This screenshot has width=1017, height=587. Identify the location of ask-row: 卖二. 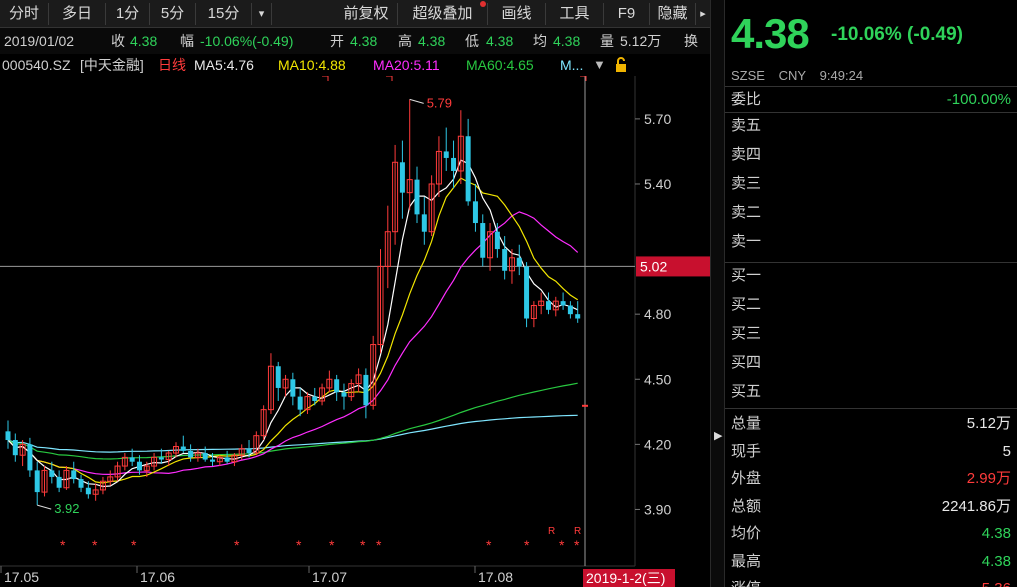
(871, 213).